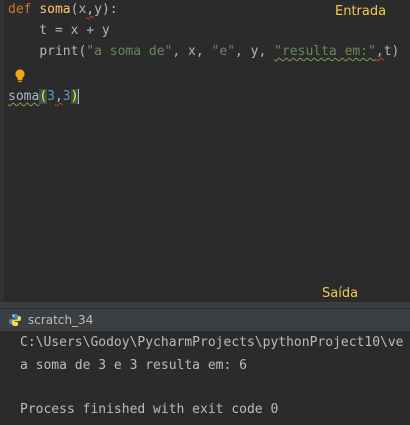 The width and height of the screenshot is (410, 425). What do you see at coordinates (79, 96) in the screenshot?
I see `text-caret` at bounding box center [79, 96].